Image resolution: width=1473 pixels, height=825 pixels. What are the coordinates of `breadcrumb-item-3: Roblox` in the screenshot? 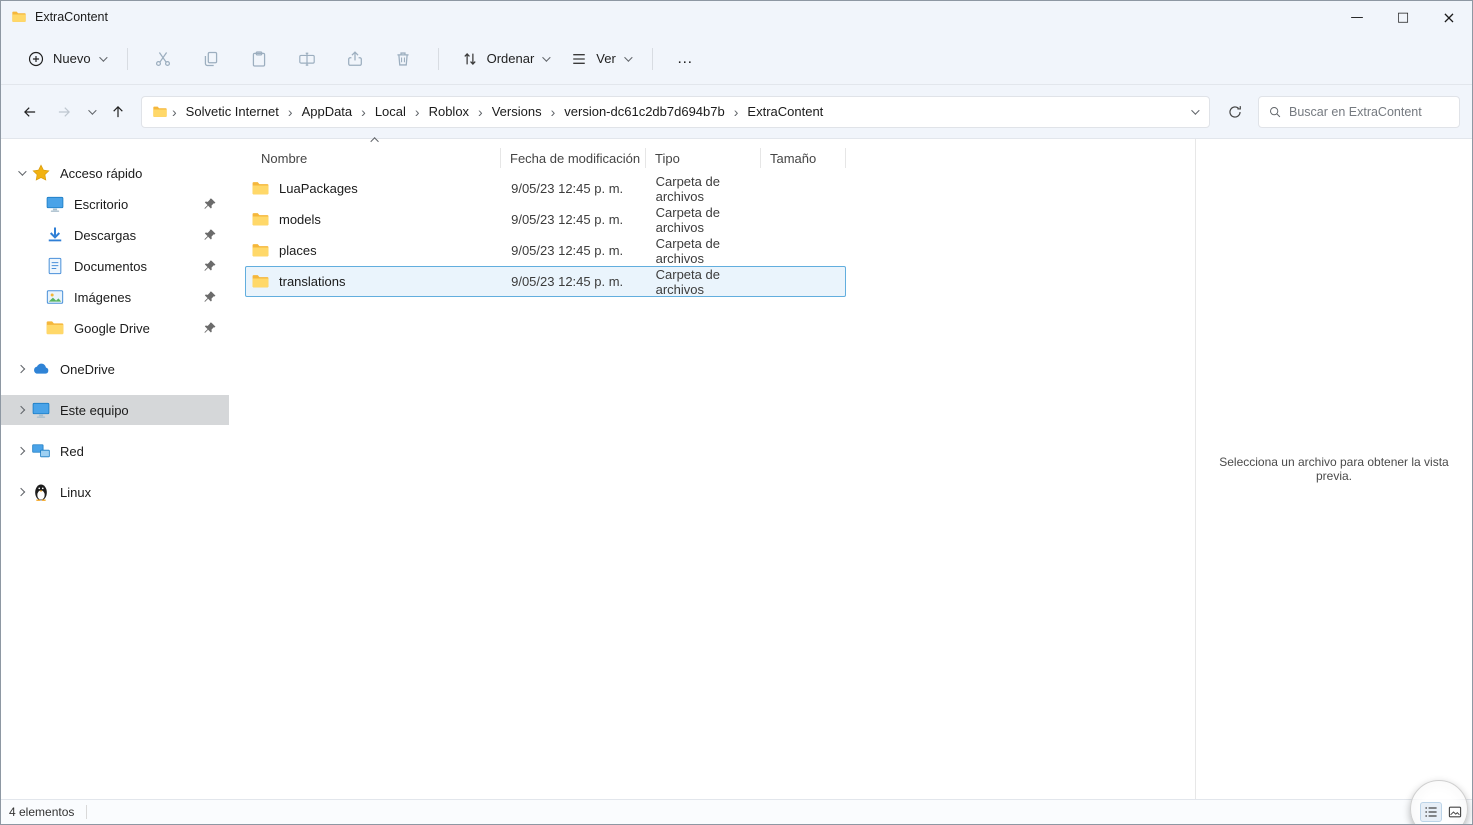 It's located at (449, 111).